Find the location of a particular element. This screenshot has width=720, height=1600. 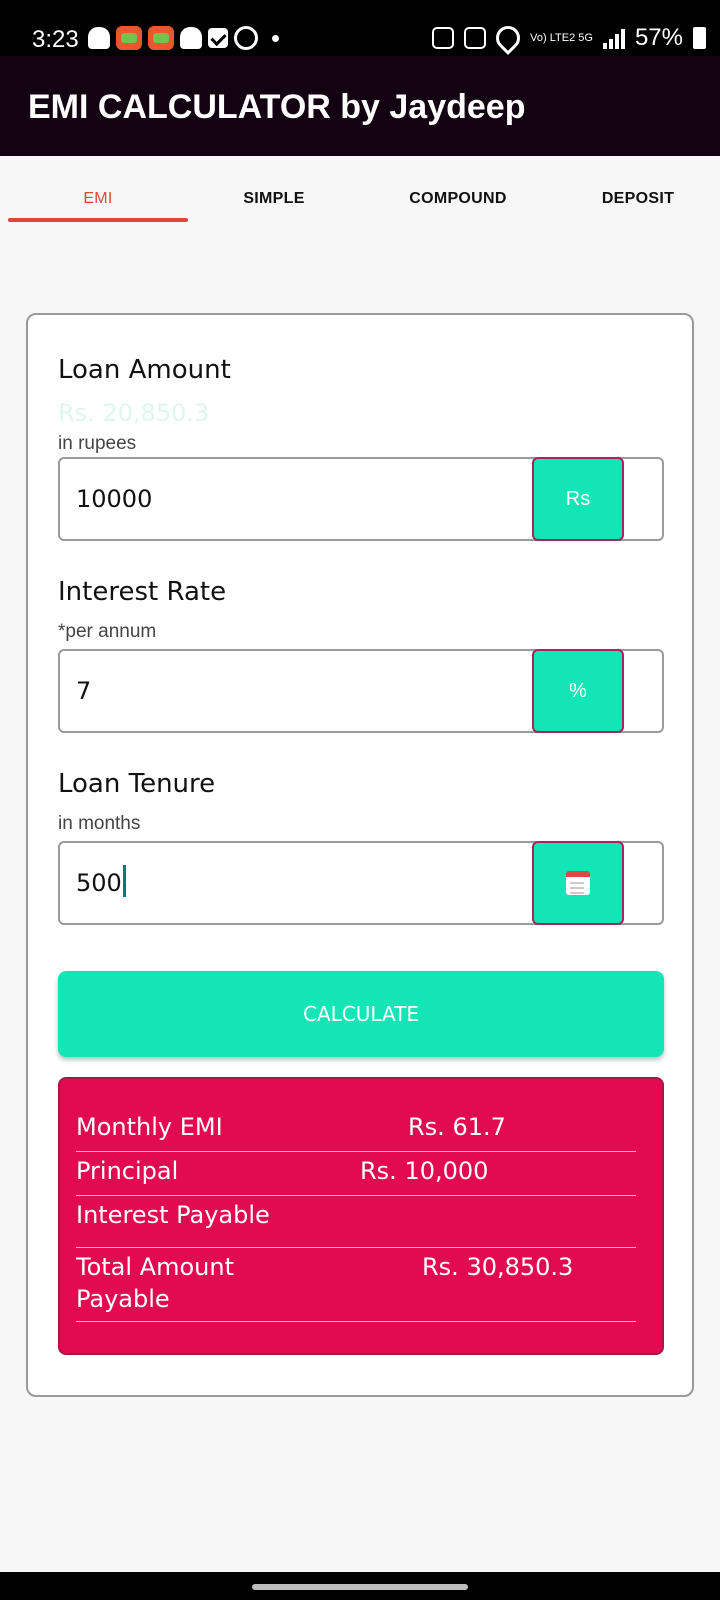

mute-icon is located at coordinates (475, 38).